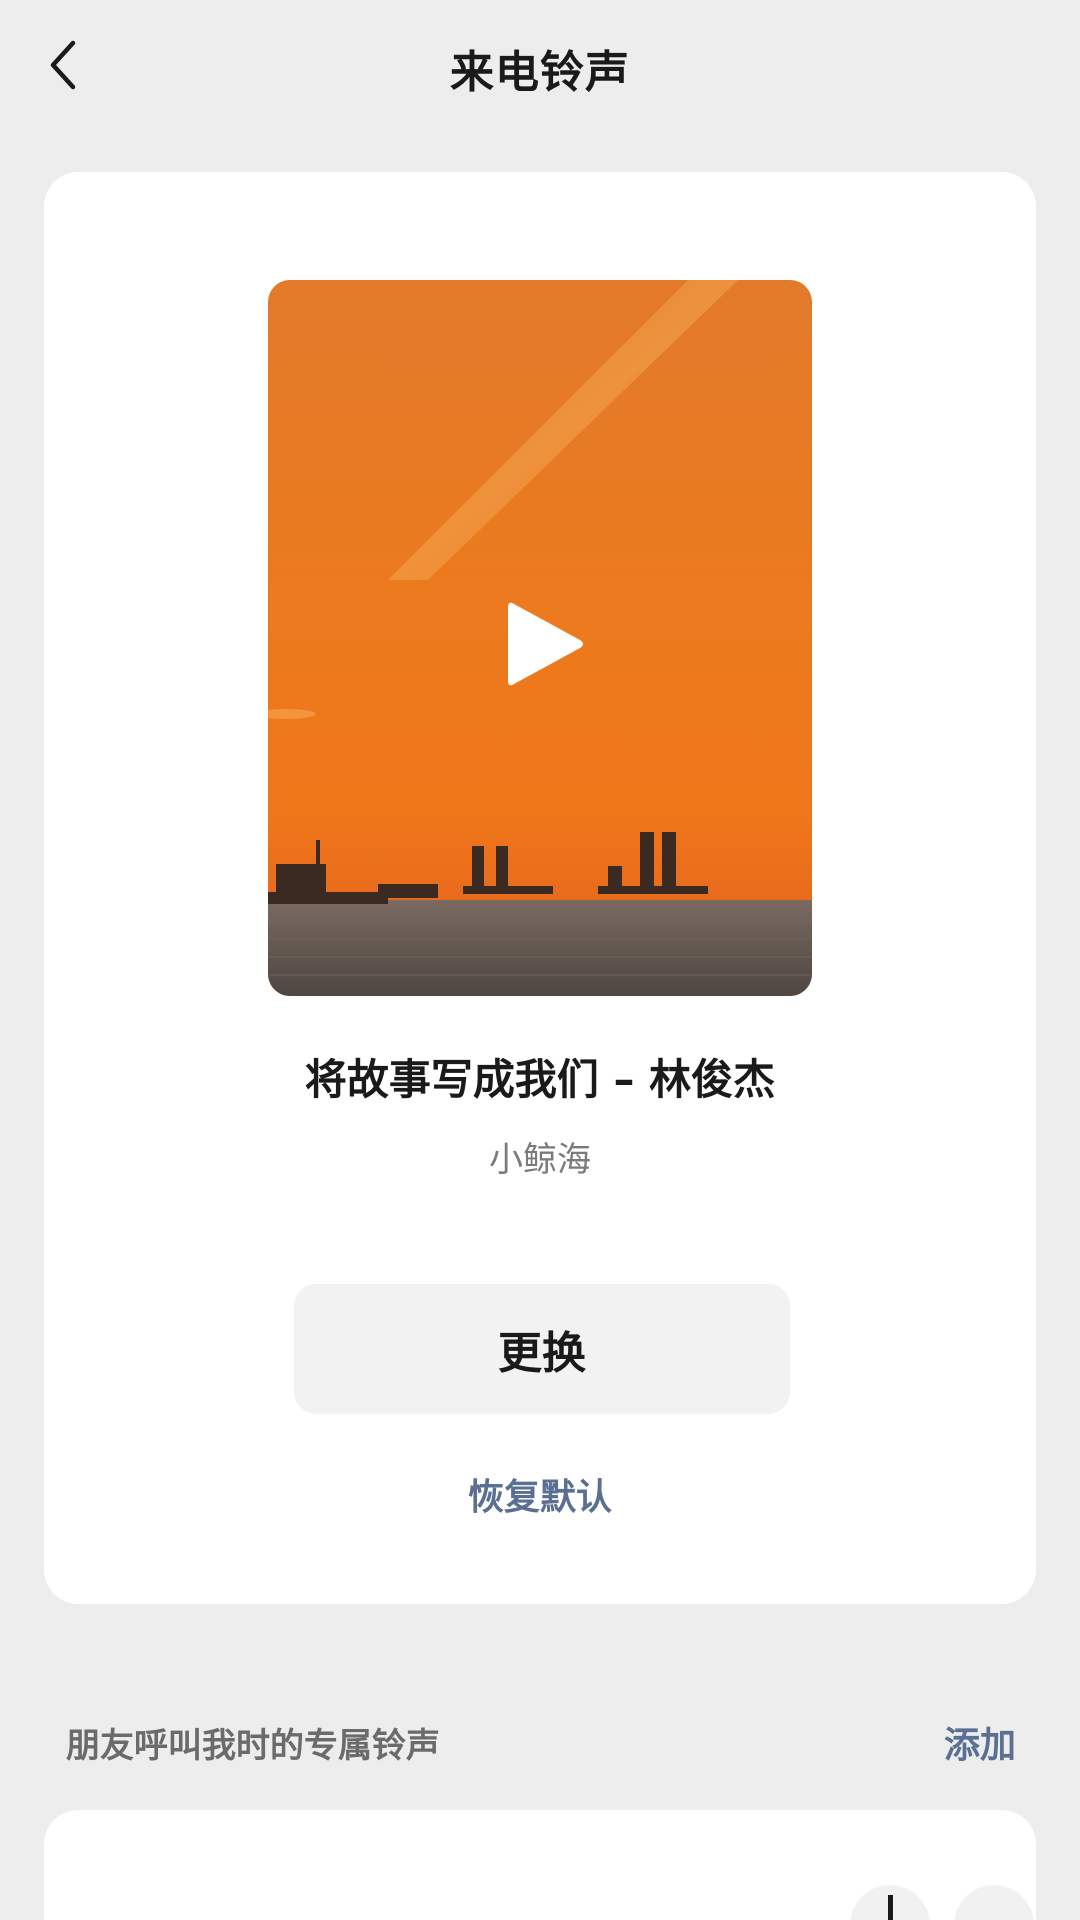 This screenshot has height=1920, width=1080. I want to click on play-icon, so click(545, 644).